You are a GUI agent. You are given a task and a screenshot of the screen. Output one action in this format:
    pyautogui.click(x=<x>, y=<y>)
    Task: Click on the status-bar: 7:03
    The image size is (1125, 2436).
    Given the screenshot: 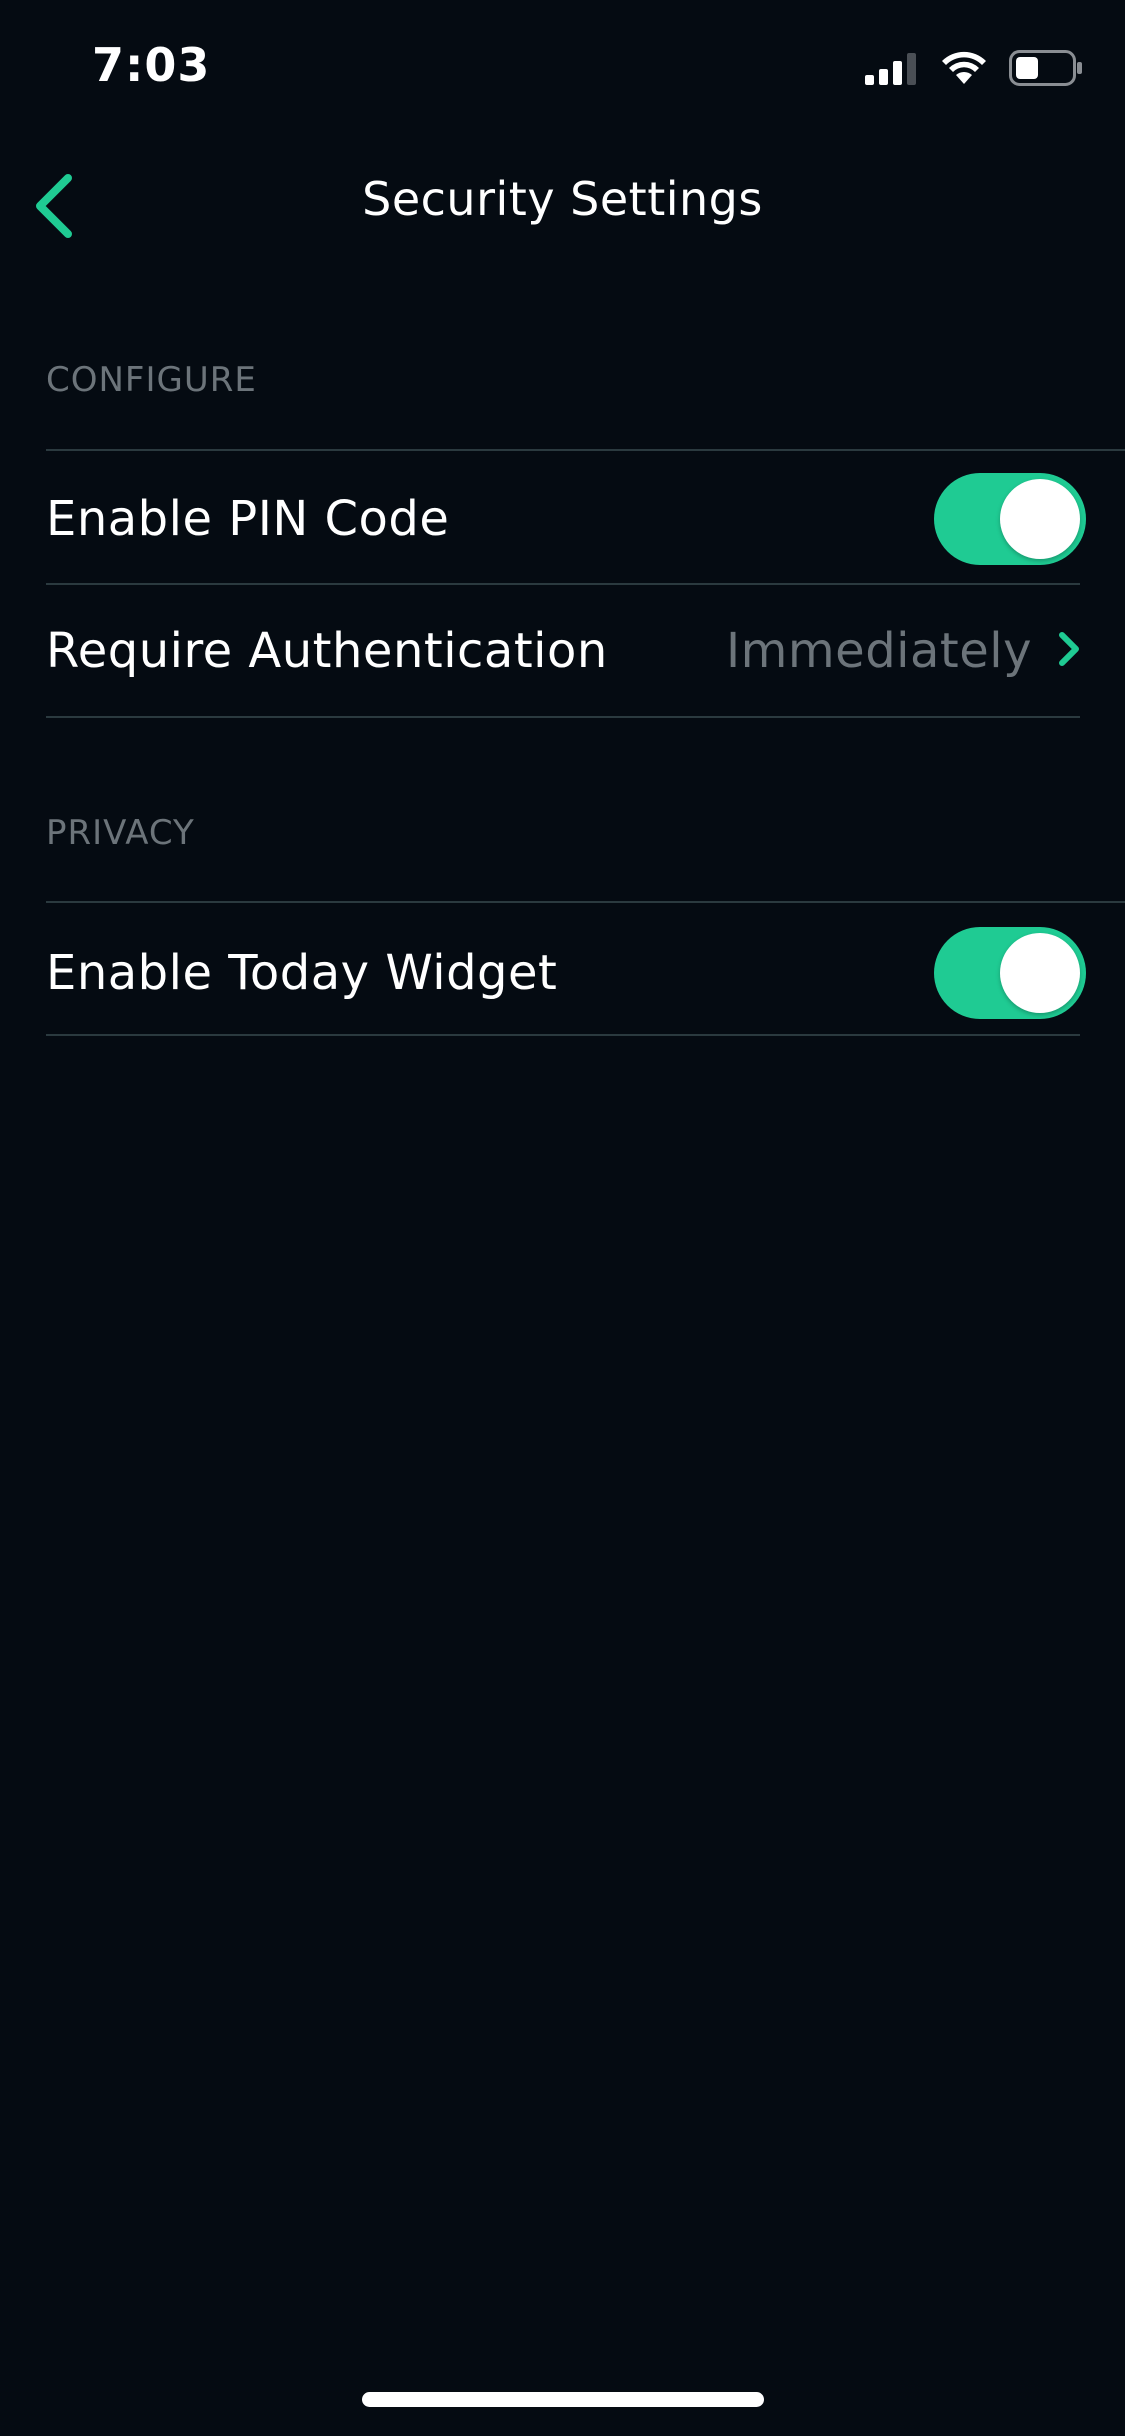 What is the action you would take?
    pyautogui.click(x=562, y=70)
    